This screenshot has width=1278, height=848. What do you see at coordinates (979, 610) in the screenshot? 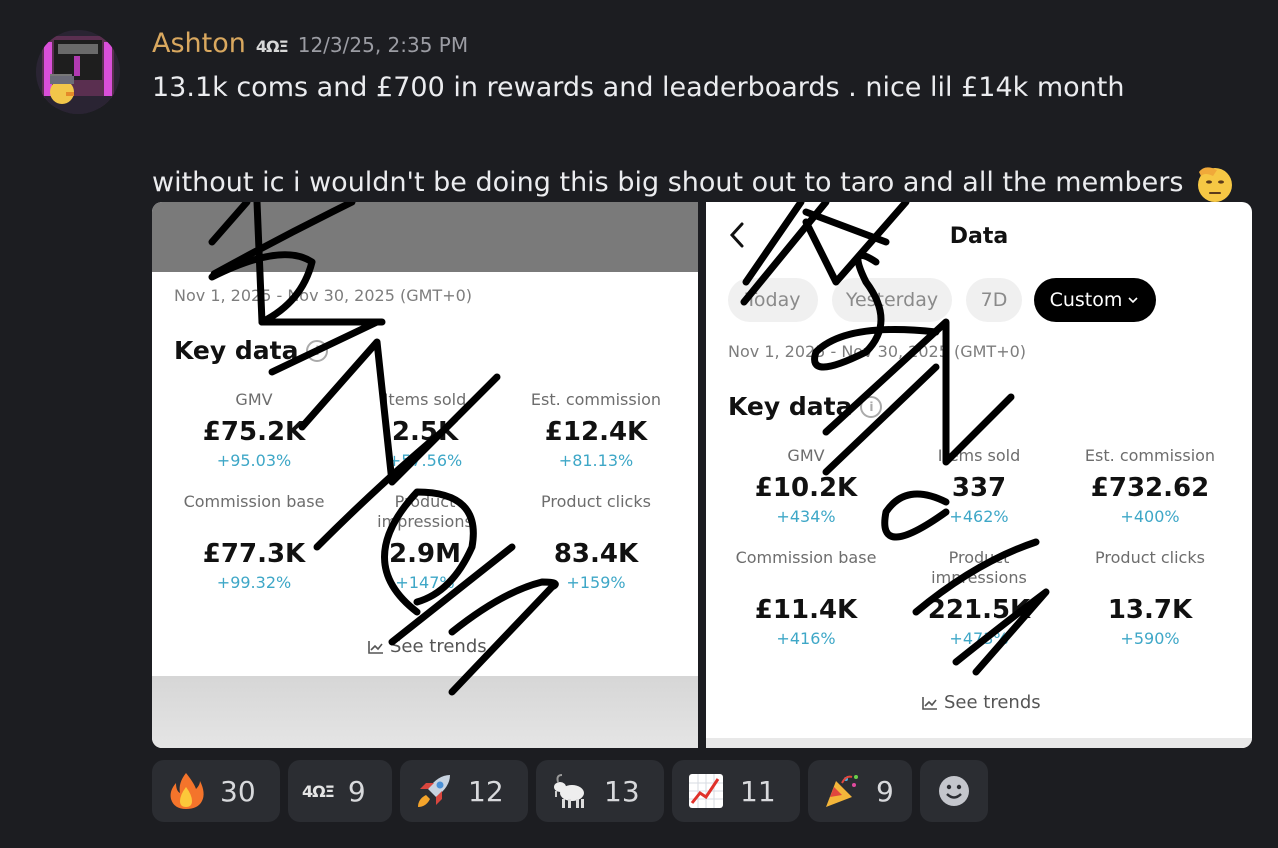
I see `metric-value: 221.5K` at bounding box center [979, 610].